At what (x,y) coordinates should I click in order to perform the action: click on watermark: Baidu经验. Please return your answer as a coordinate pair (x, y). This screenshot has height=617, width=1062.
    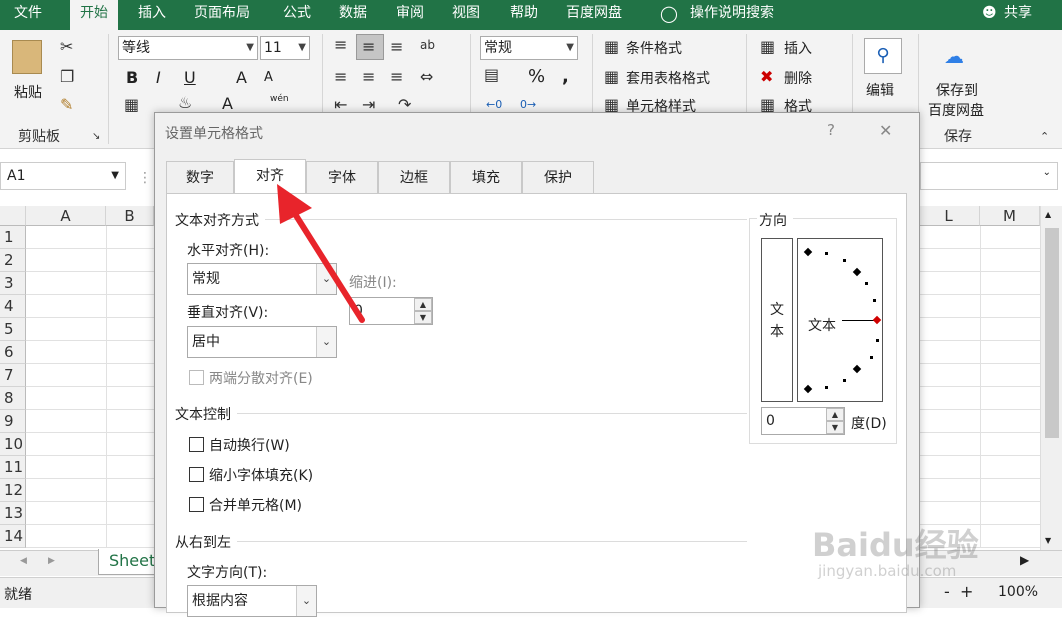
    Looking at the image, I should click on (895, 545).